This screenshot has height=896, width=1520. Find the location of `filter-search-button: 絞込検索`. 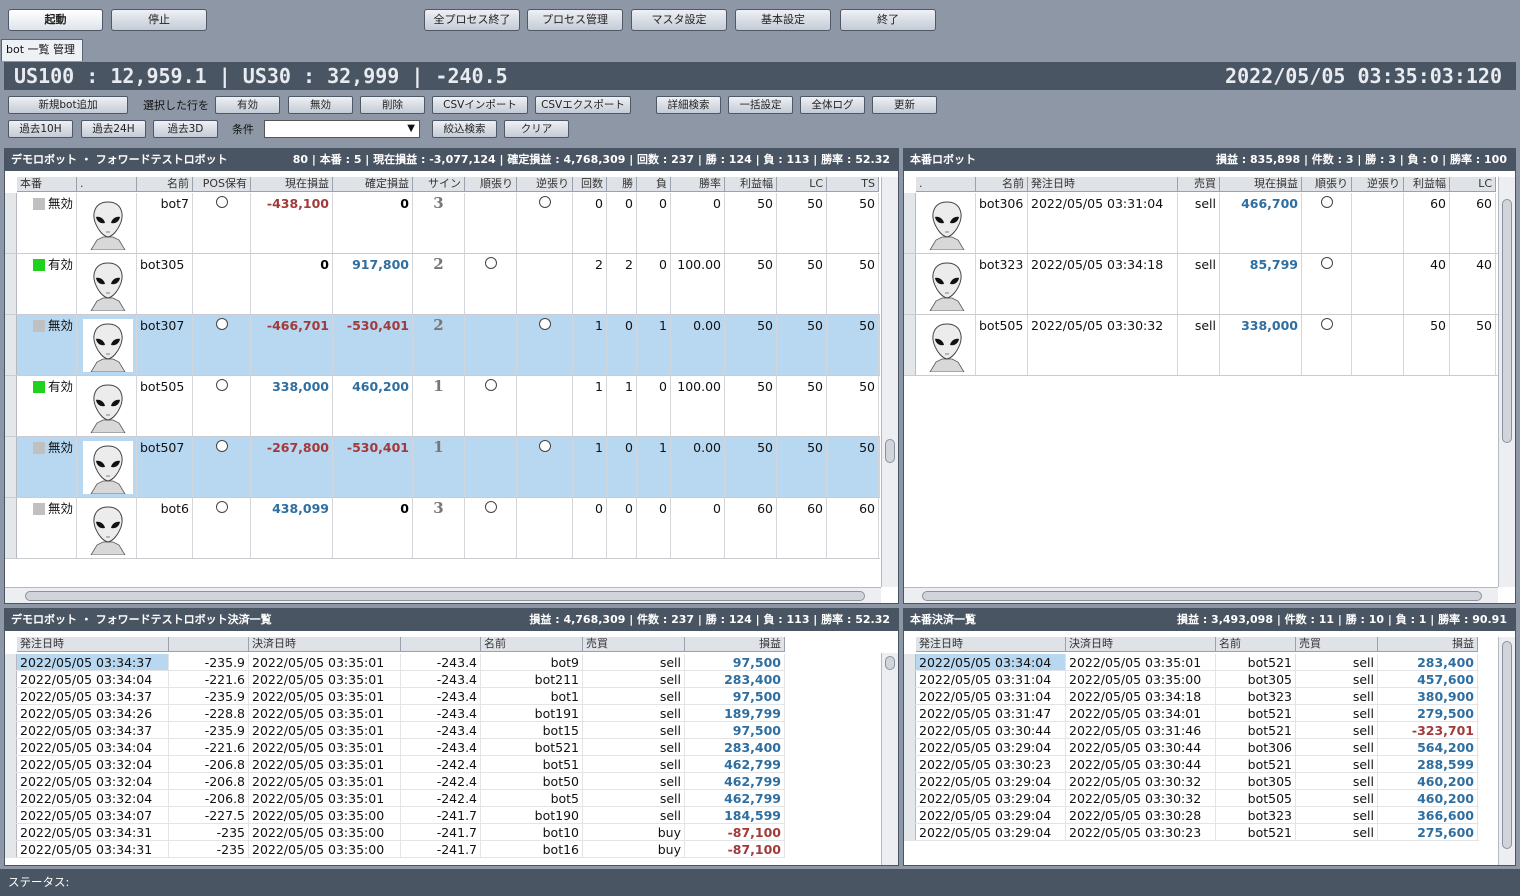

filter-search-button: 絞込検索 is located at coordinates (464, 129).